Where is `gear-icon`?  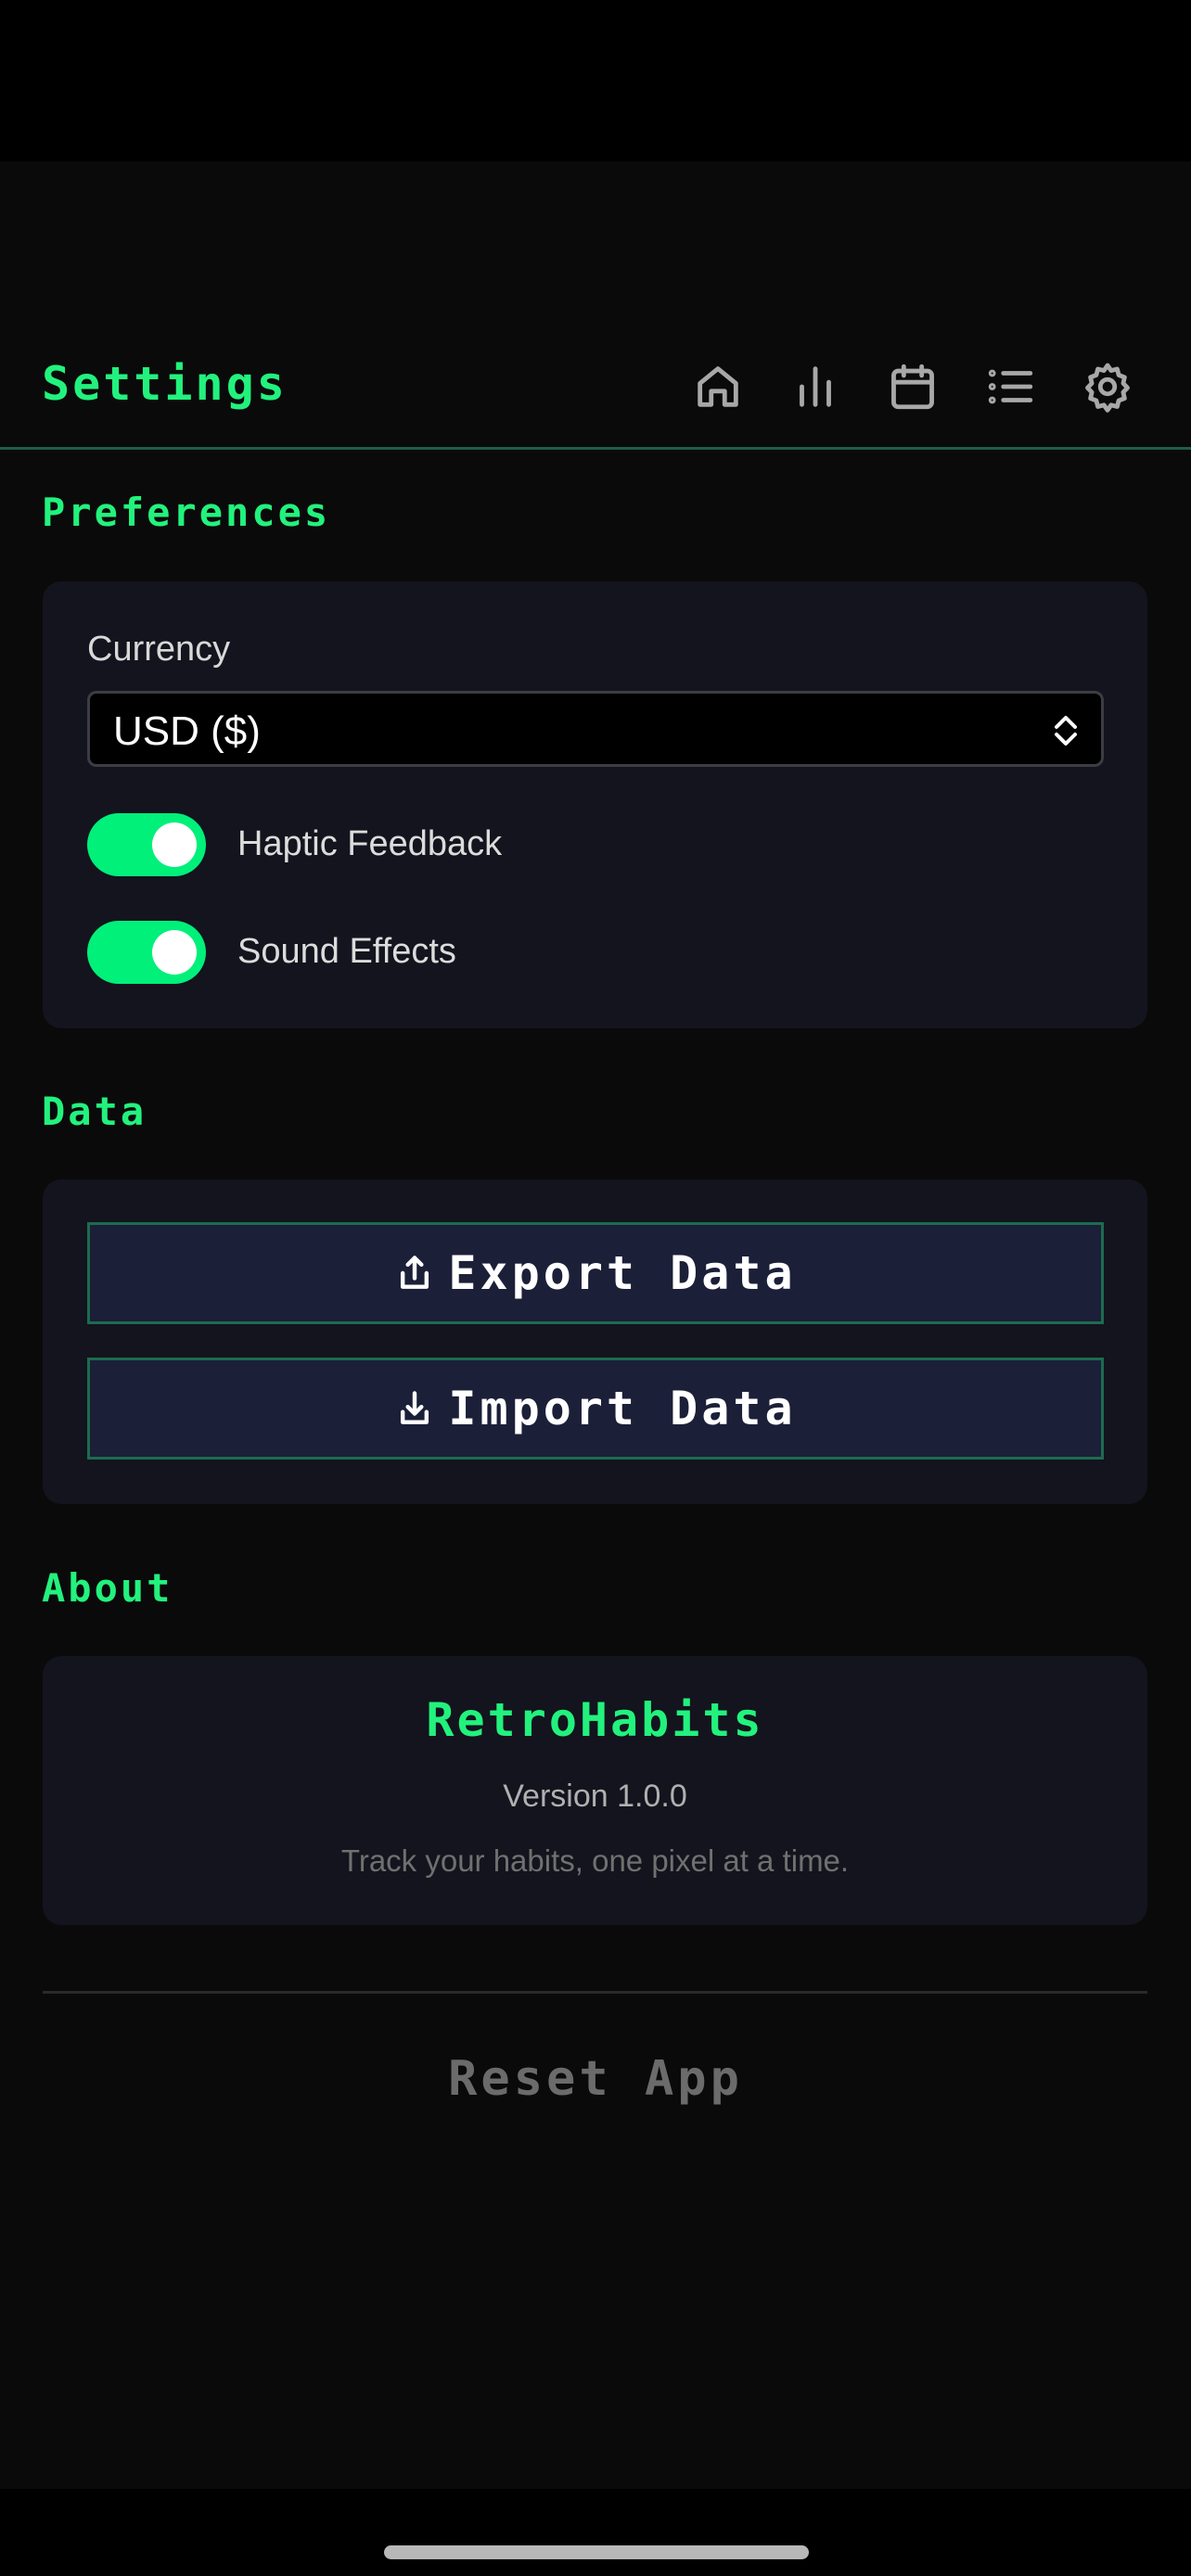 gear-icon is located at coordinates (1107, 386).